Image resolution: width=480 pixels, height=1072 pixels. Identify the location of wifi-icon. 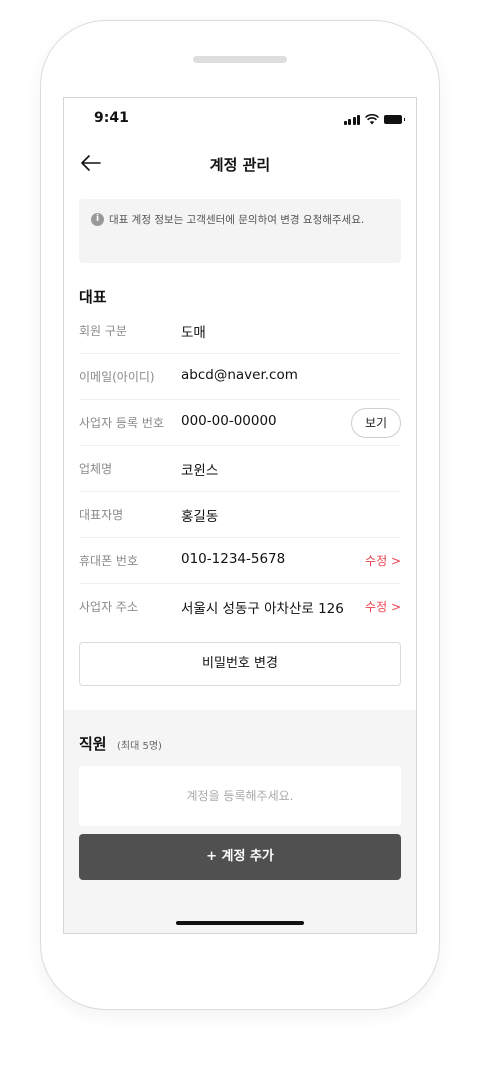
(372, 119).